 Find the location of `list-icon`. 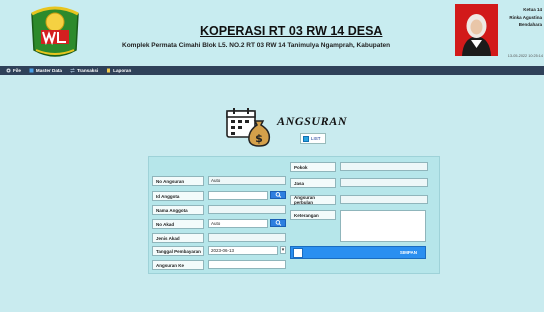

list-icon is located at coordinates (306, 138).